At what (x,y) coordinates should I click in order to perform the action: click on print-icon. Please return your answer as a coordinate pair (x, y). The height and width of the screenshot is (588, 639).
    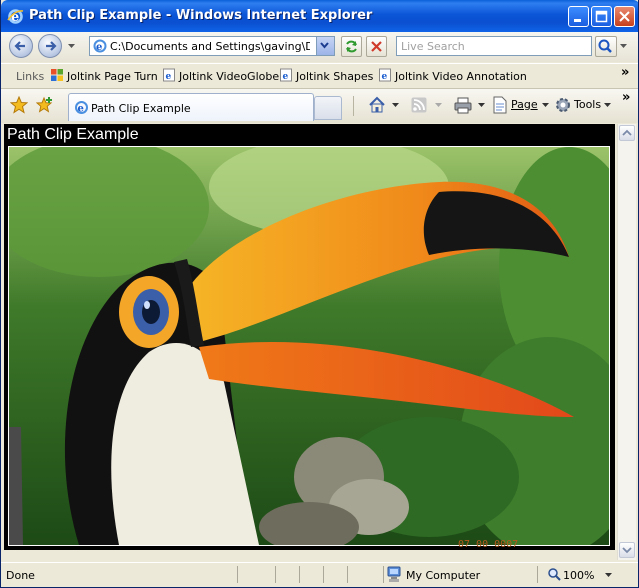
    Looking at the image, I should click on (463, 105).